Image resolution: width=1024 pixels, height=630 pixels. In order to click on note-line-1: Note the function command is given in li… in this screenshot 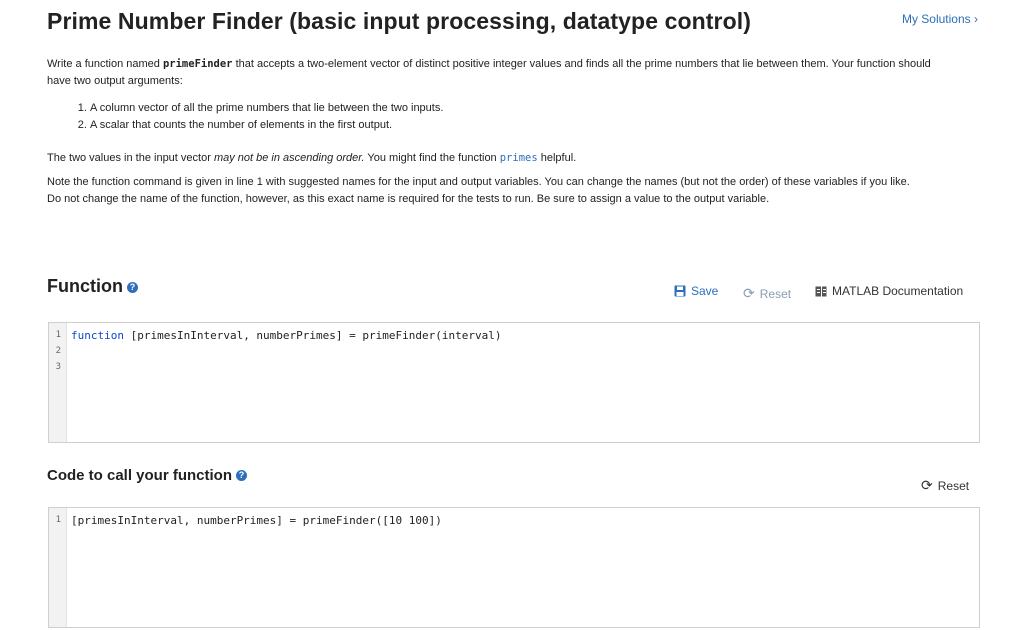, I will do `click(478, 182)`.